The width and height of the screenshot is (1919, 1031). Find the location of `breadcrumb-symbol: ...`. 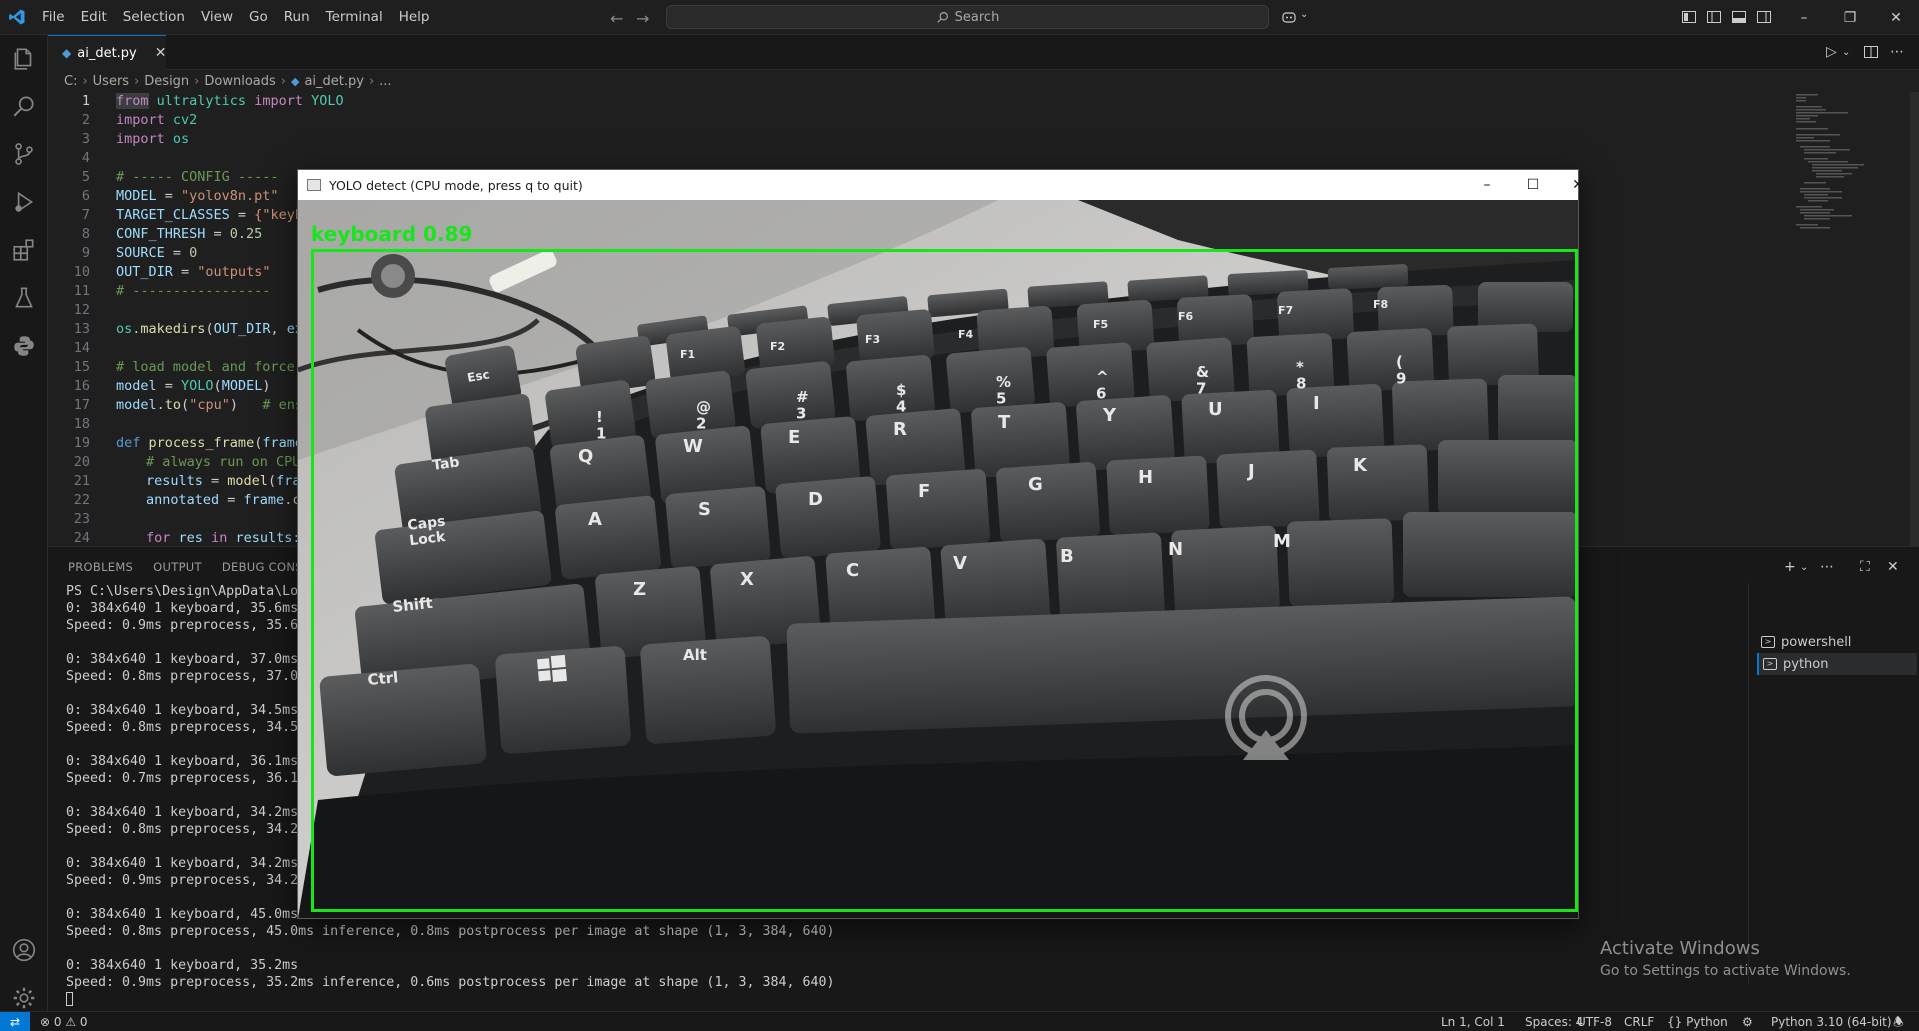

breadcrumb-symbol: ... is located at coordinates (385, 81).